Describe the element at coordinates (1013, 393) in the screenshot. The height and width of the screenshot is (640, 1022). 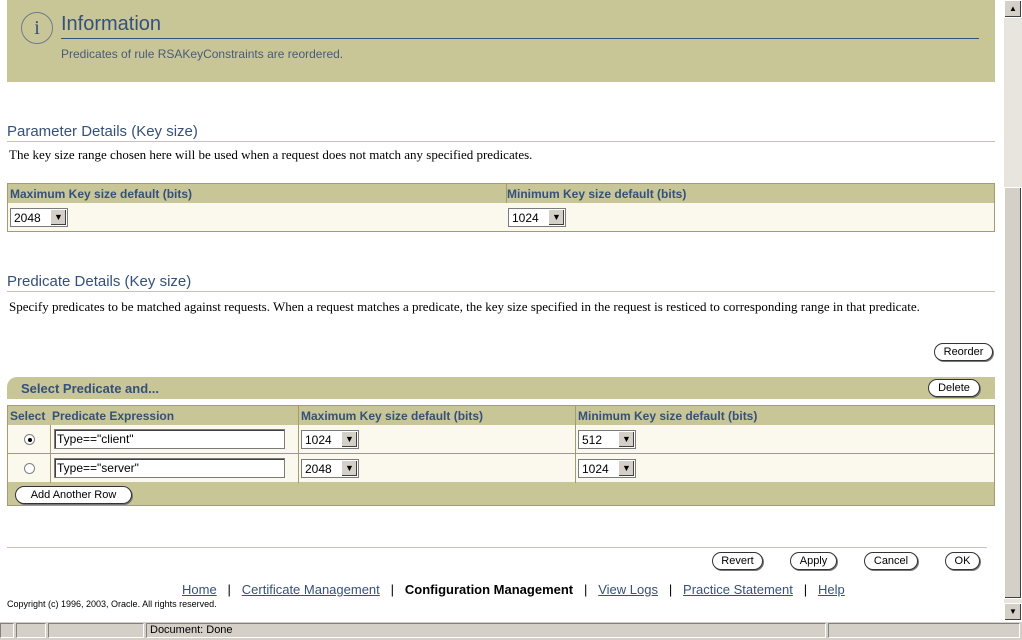
I see `scrollbar-thumb` at that location.